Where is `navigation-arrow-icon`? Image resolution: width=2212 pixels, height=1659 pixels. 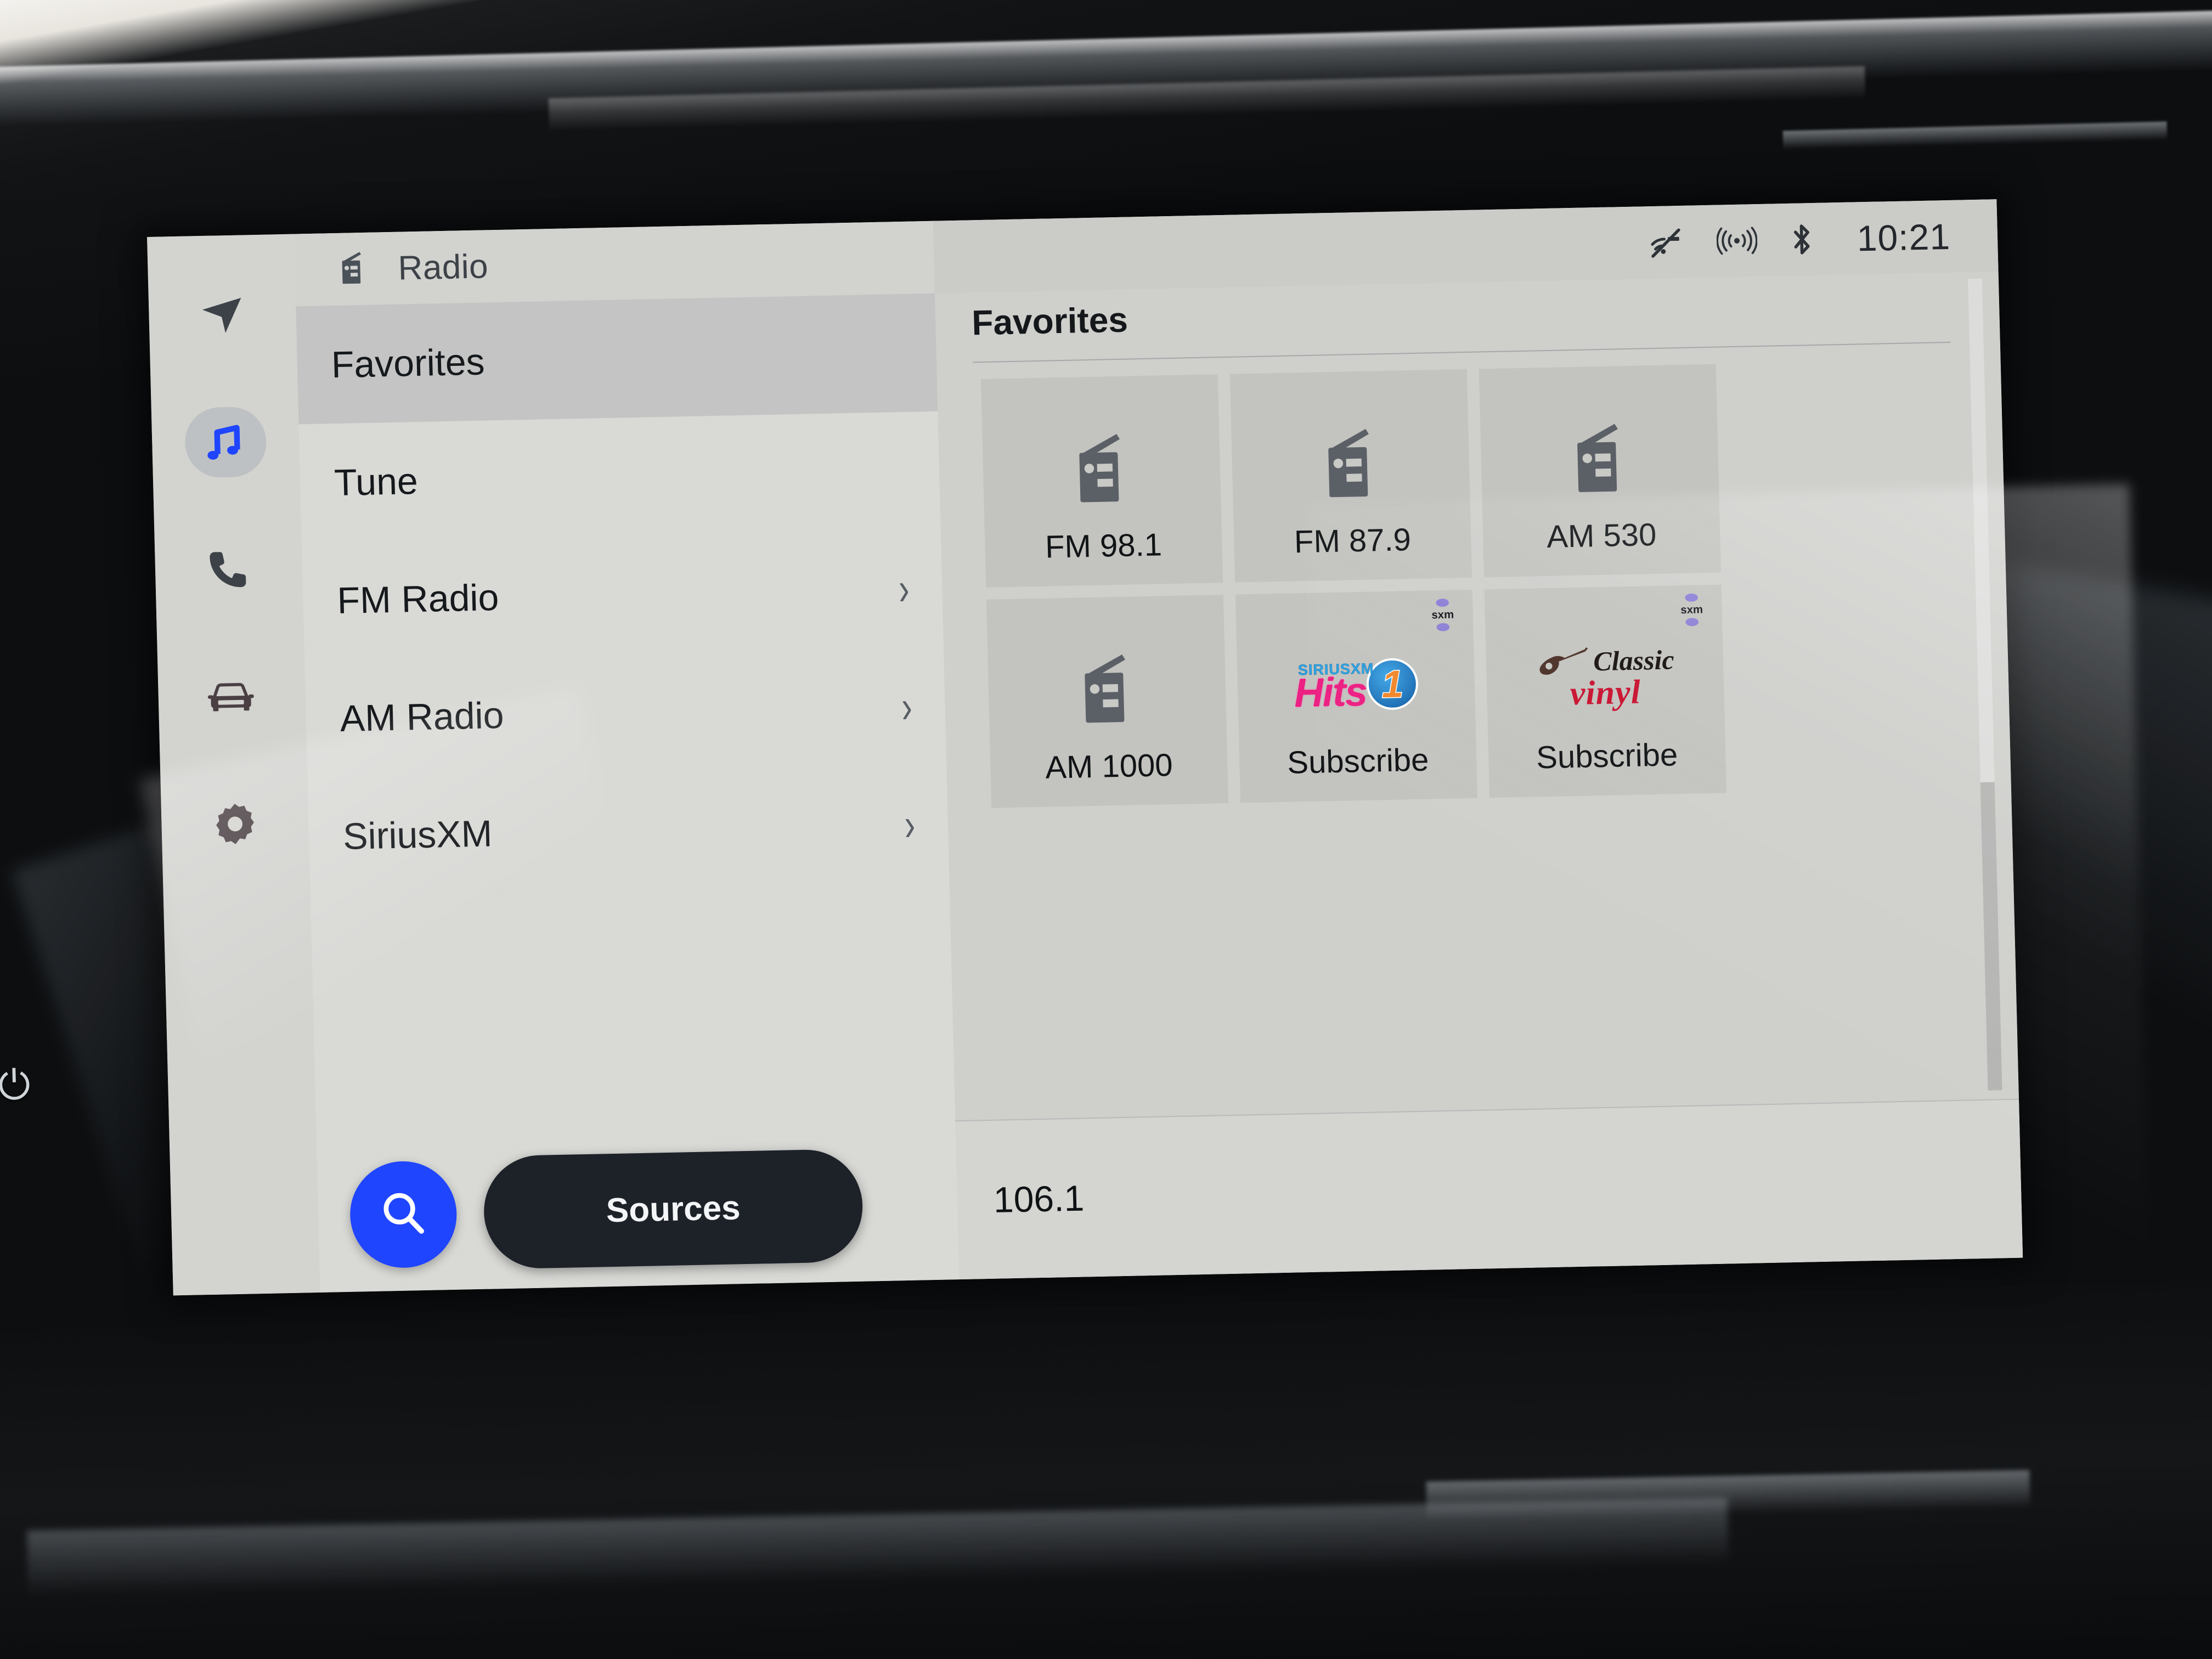 navigation-arrow-icon is located at coordinates (222, 315).